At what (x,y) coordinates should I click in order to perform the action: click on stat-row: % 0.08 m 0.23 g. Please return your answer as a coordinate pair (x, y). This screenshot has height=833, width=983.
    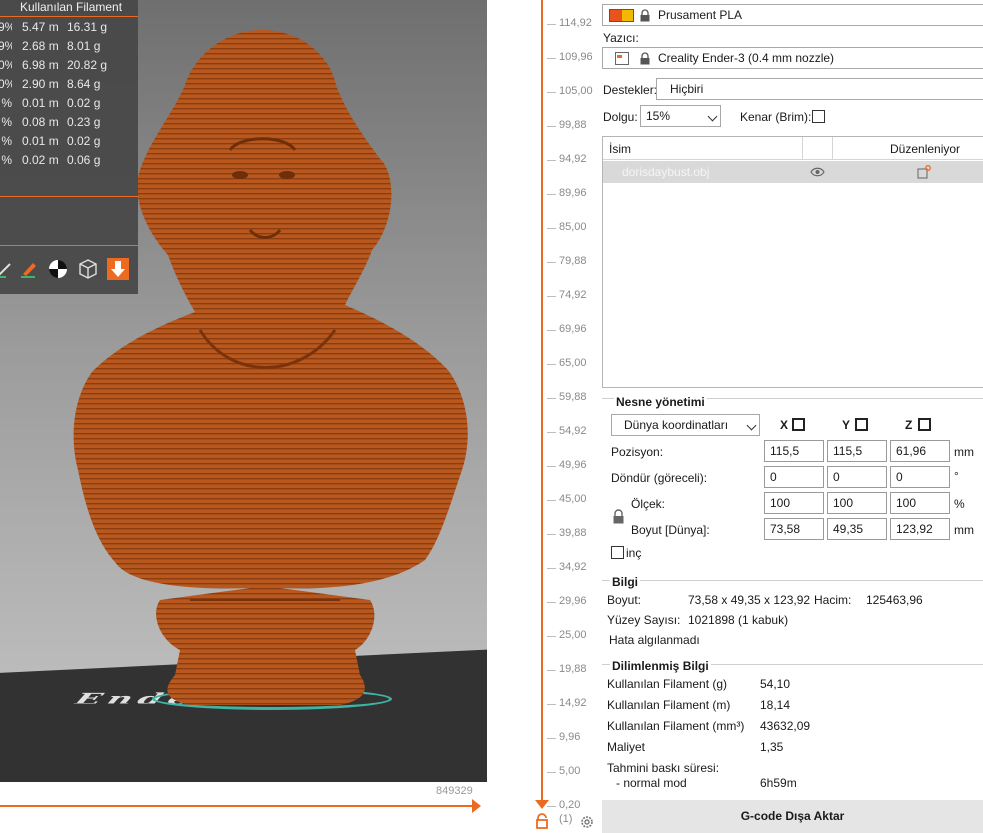
    Looking at the image, I should click on (69, 124).